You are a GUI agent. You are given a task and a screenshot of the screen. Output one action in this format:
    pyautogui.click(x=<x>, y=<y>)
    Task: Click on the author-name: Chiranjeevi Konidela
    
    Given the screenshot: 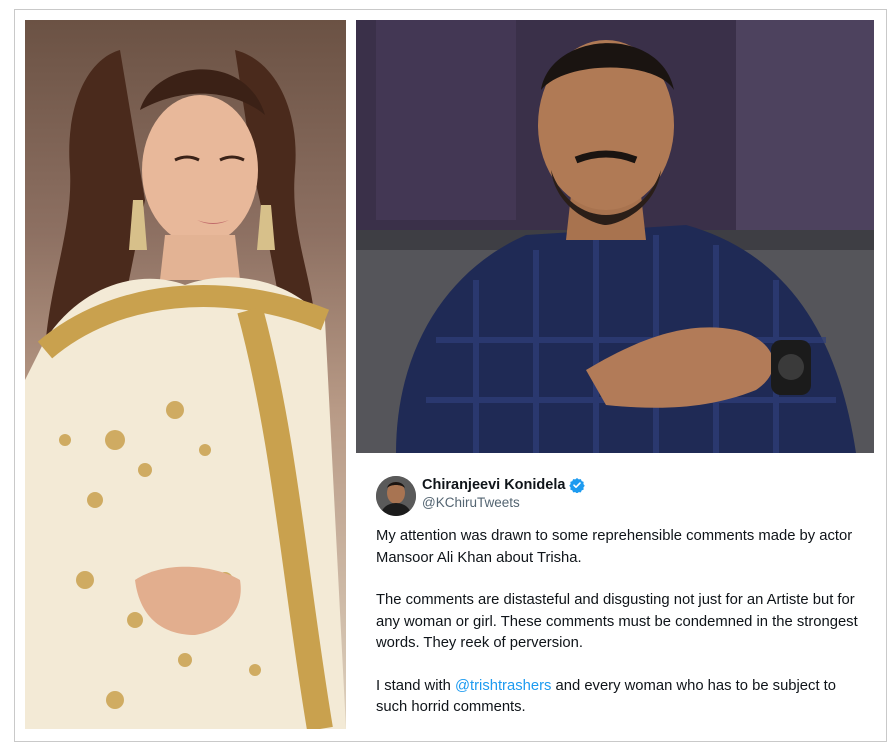 What is the action you would take?
    pyautogui.click(x=493, y=485)
    